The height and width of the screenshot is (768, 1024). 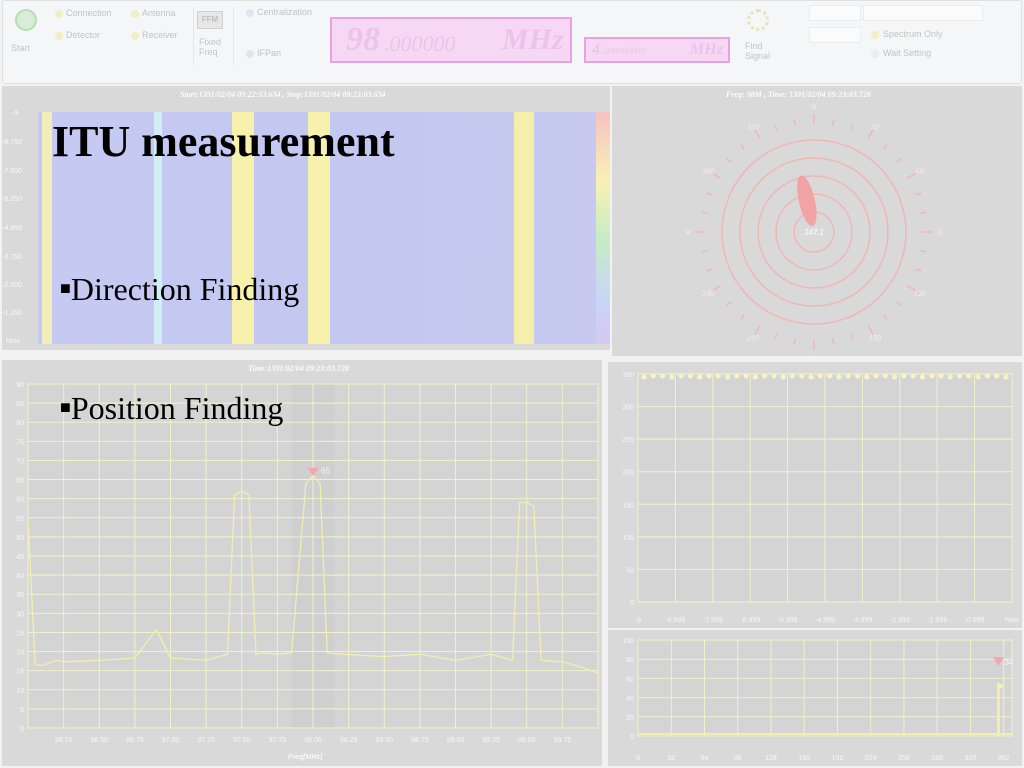 What do you see at coordinates (771, 758) in the screenshot?
I see `x-tick: 128` at bounding box center [771, 758].